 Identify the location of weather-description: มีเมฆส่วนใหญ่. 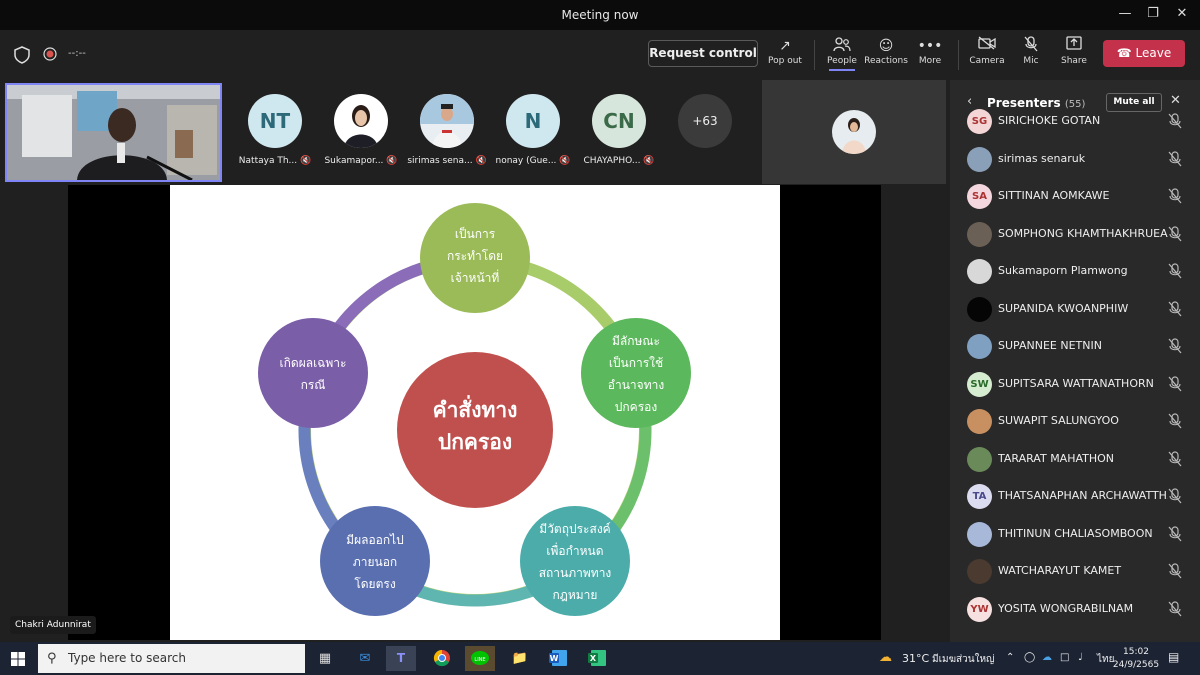
(963, 659).